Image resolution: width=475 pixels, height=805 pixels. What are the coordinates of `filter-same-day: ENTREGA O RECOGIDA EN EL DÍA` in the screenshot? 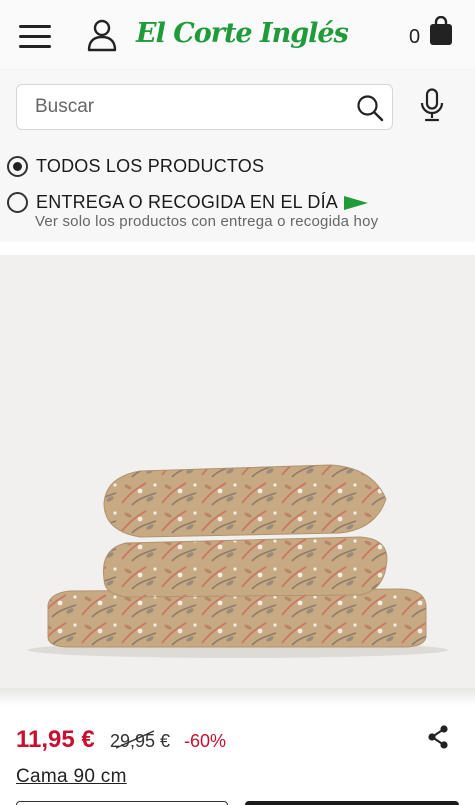 It's located at (188, 202).